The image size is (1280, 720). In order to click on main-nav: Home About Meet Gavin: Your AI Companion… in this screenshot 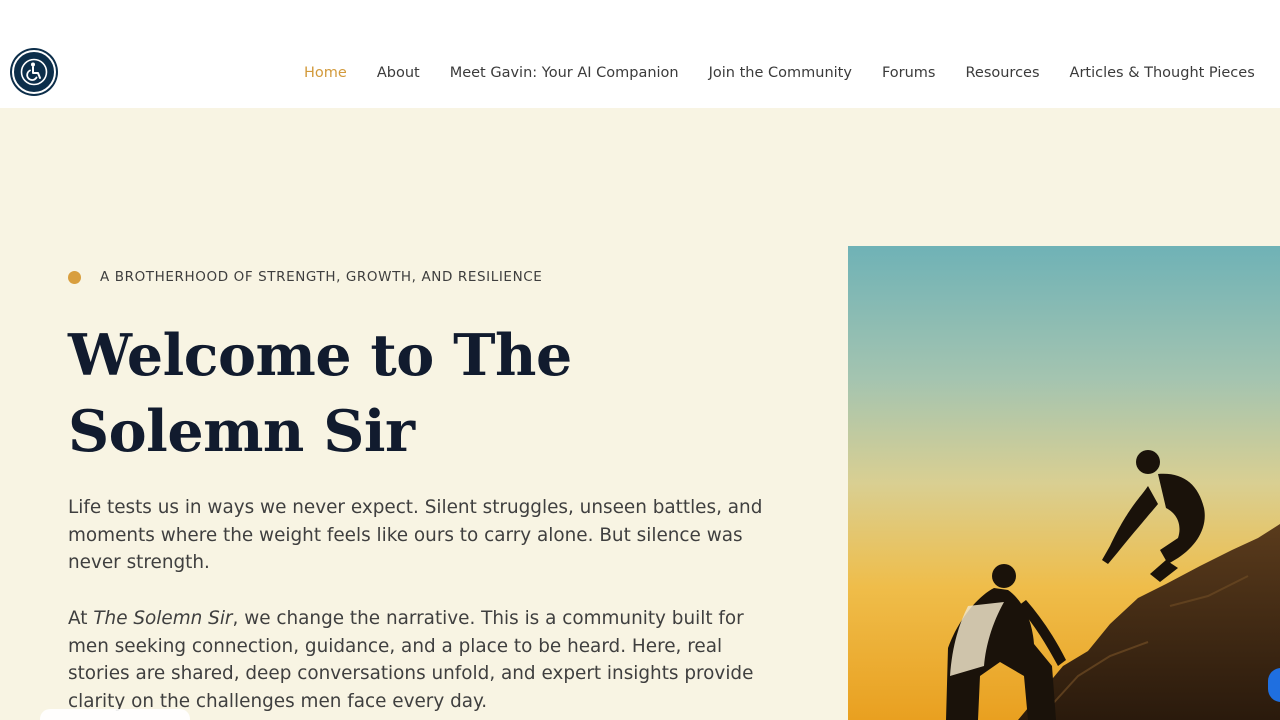, I will do `click(792, 73)`.